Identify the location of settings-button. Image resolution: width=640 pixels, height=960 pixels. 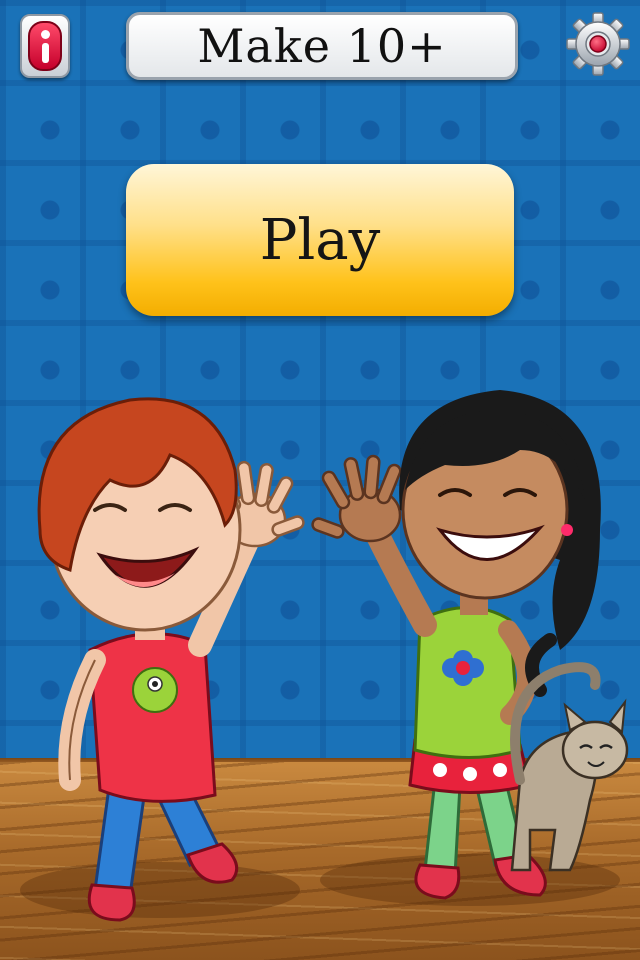
(598, 44).